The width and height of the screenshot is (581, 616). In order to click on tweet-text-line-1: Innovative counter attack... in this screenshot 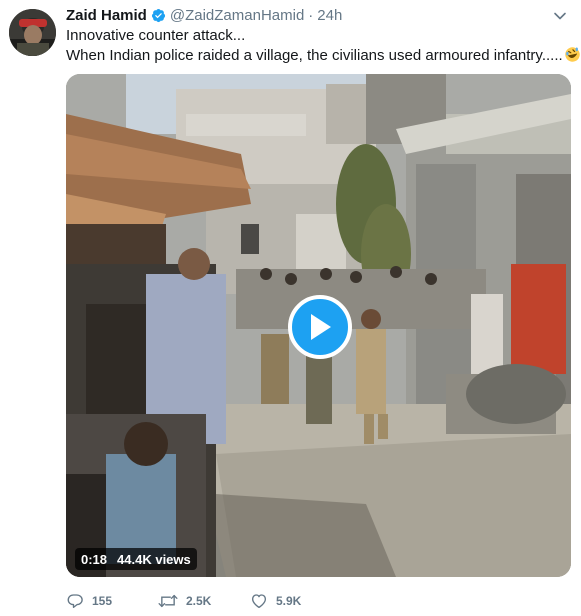, I will do `click(156, 35)`.